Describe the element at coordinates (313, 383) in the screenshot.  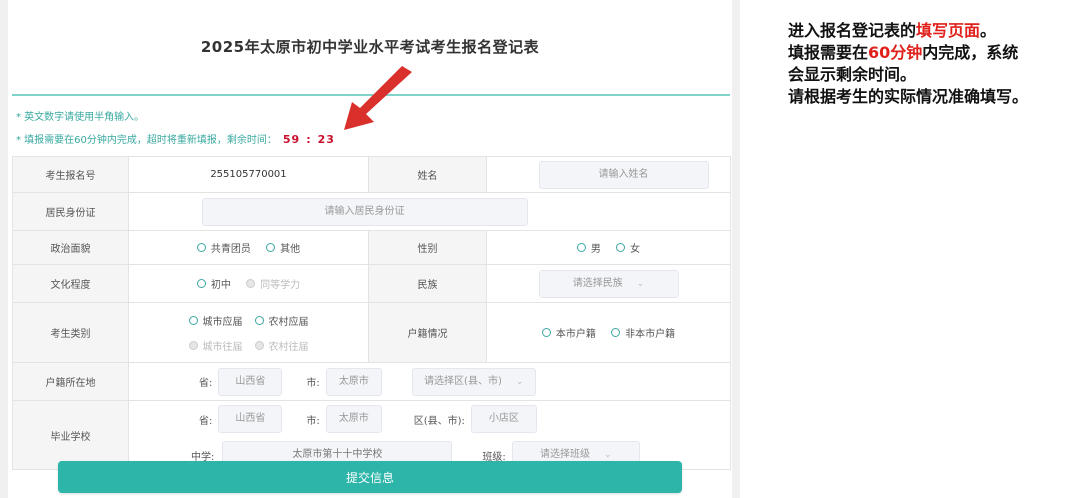
I see `city-label: 市:` at that location.